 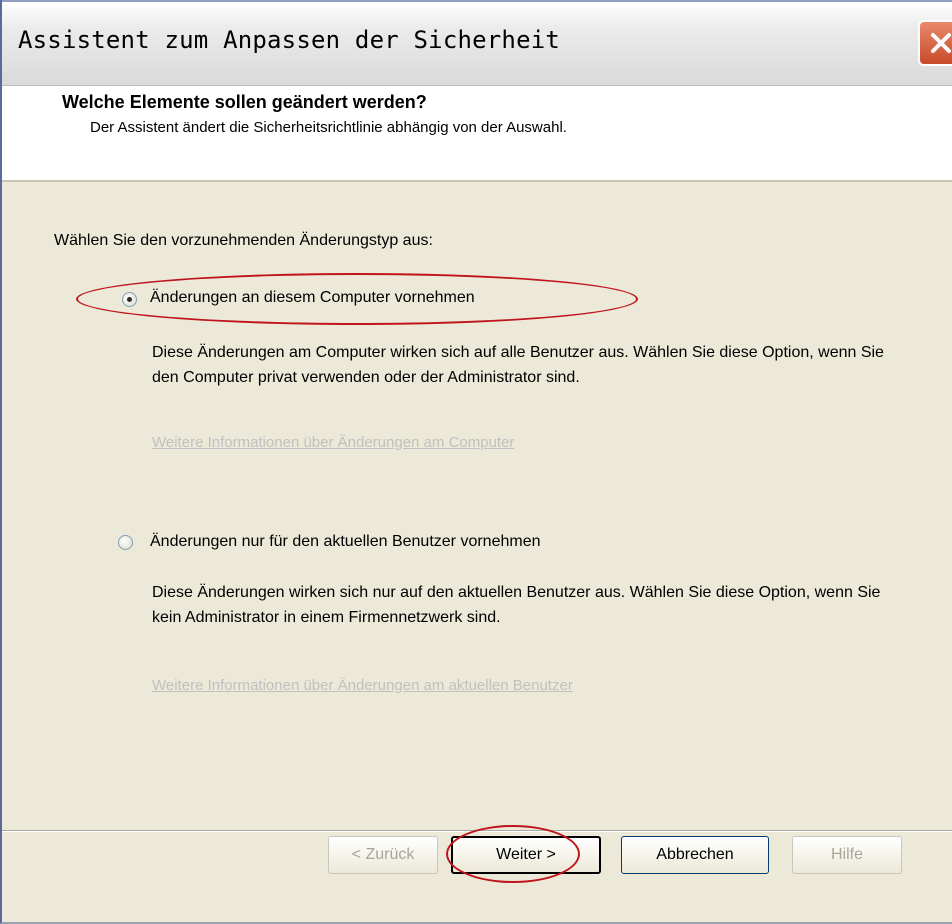 What do you see at coordinates (847, 855) in the screenshot?
I see `help-button: Hilfe` at bounding box center [847, 855].